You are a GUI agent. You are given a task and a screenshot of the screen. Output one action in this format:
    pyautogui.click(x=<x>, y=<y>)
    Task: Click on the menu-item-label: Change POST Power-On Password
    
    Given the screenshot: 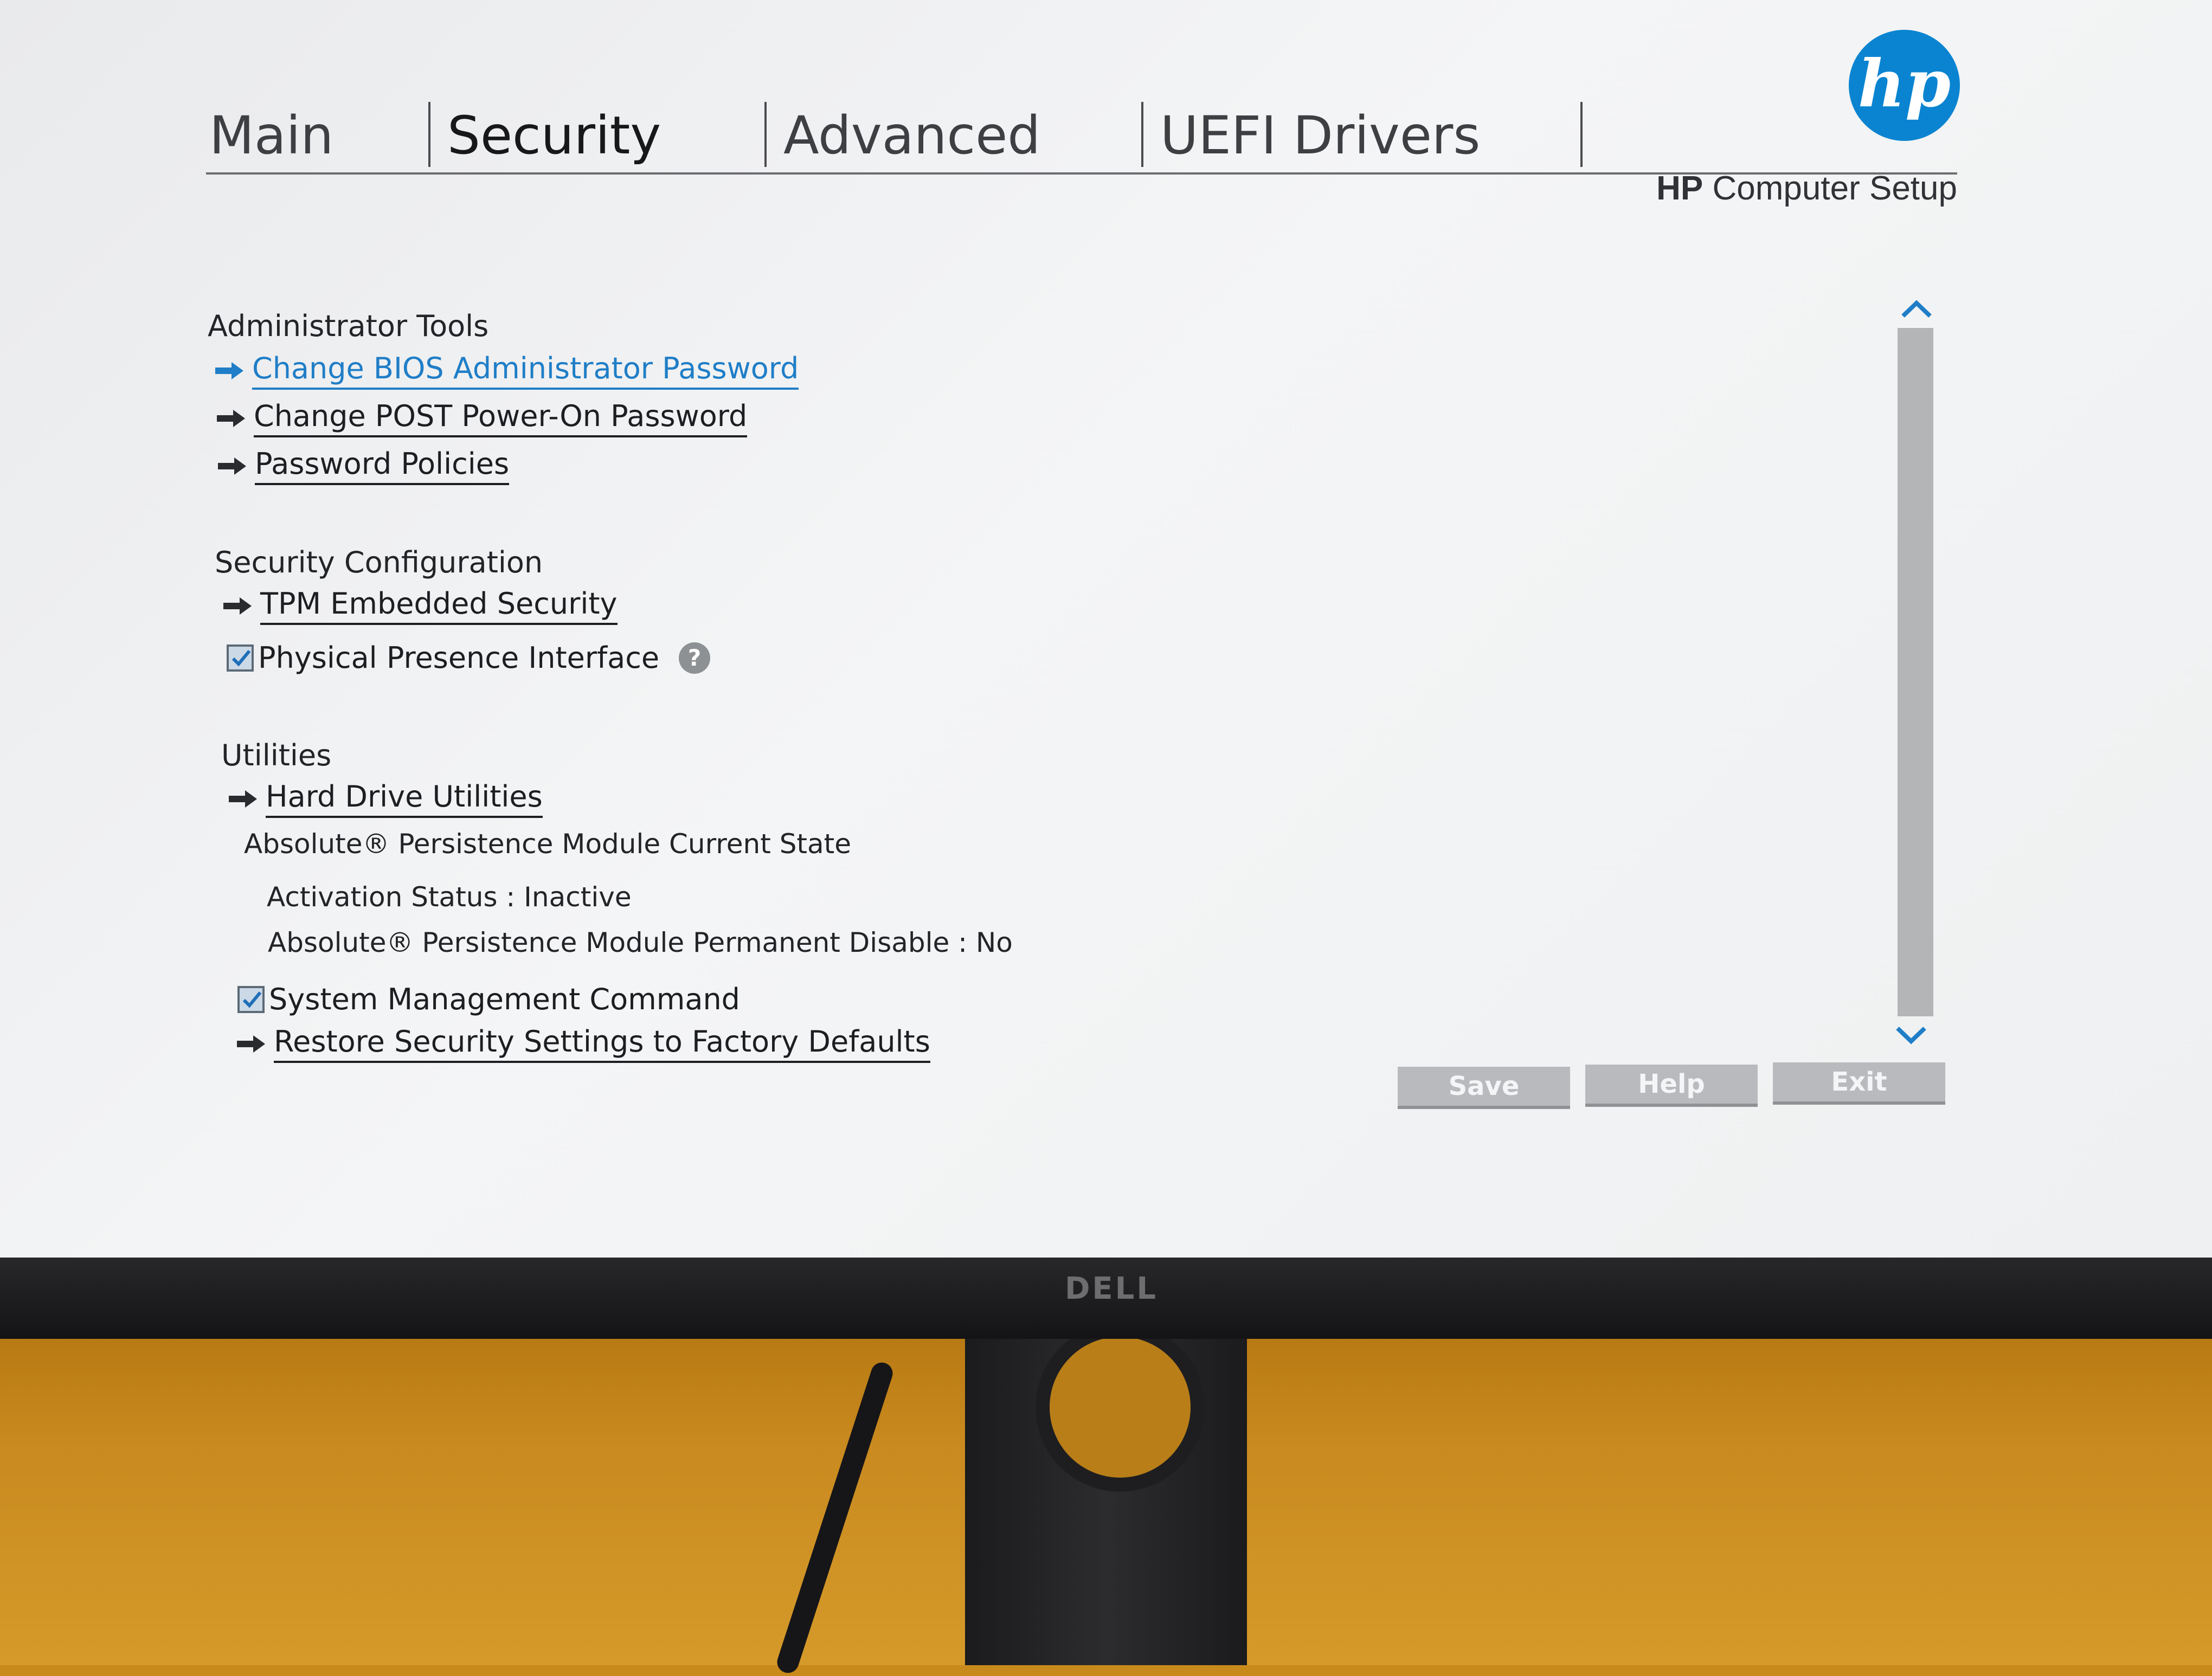 What is the action you would take?
    pyautogui.click(x=501, y=418)
    